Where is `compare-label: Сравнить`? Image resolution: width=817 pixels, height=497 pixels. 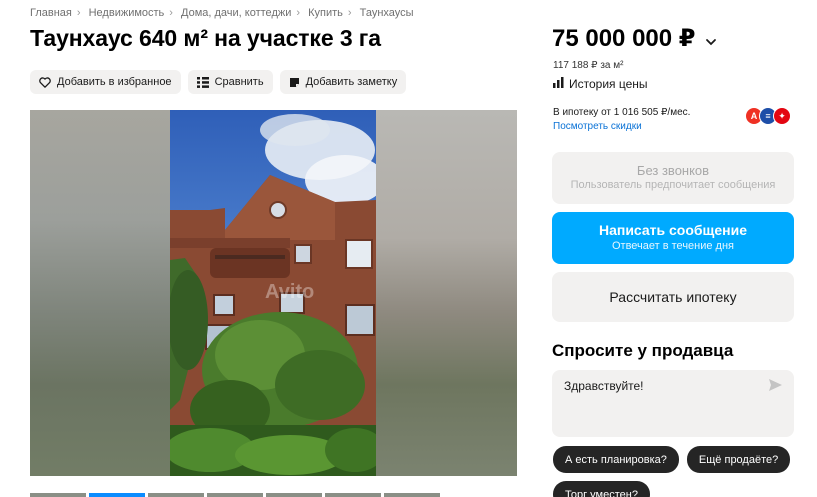 compare-label: Сравнить is located at coordinates (239, 82).